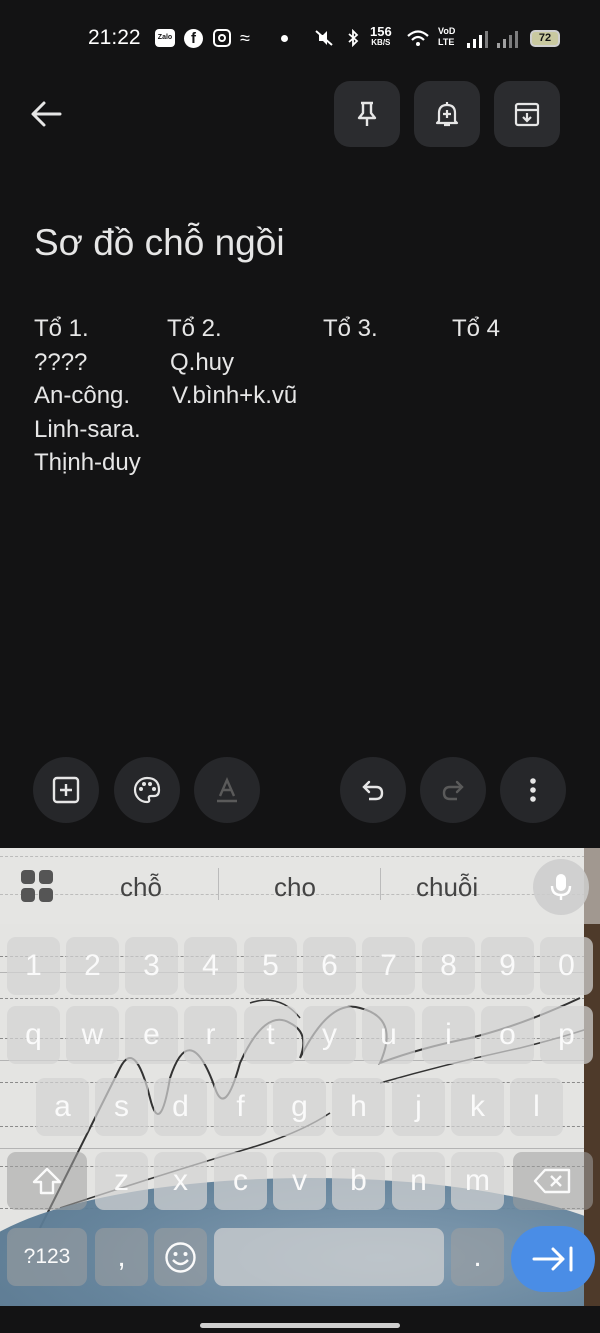 This screenshot has height=1333, width=600. I want to click on undo-icon, so click(373, 790).